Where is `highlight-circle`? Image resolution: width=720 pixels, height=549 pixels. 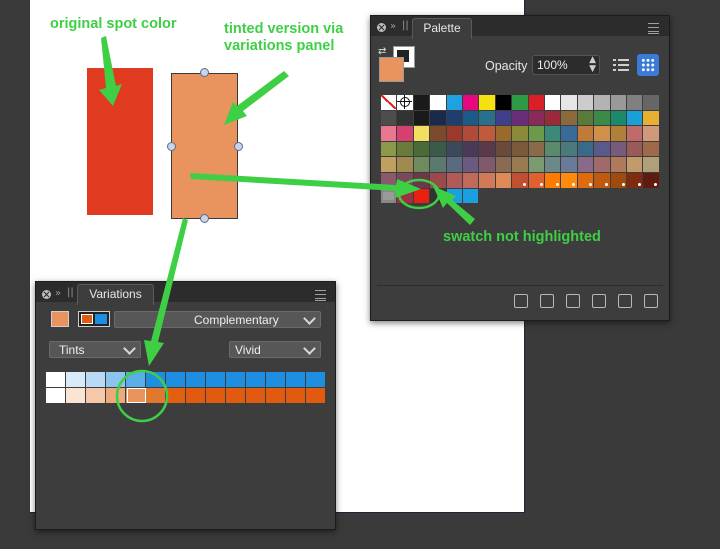 highlight-circle is located at coordinates (142, 396).